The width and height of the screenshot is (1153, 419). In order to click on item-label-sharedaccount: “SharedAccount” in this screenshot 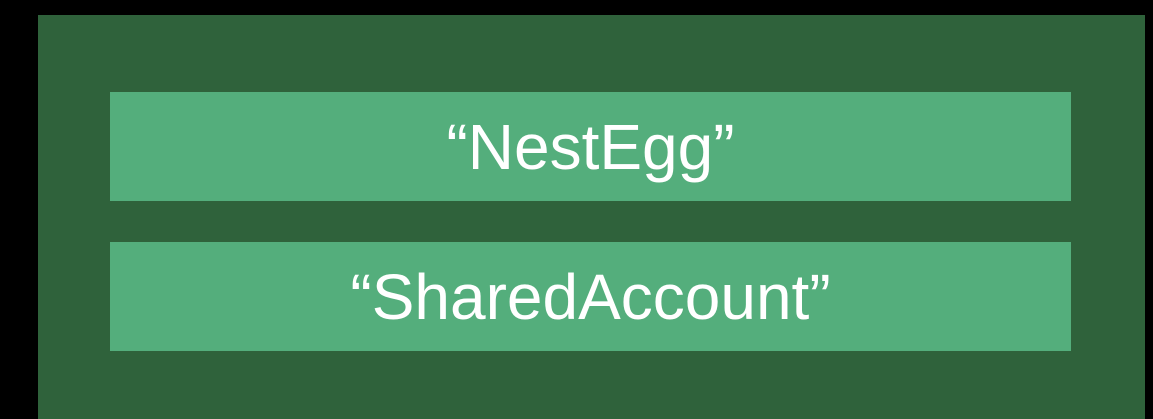, I will do `click(590, 296)`.